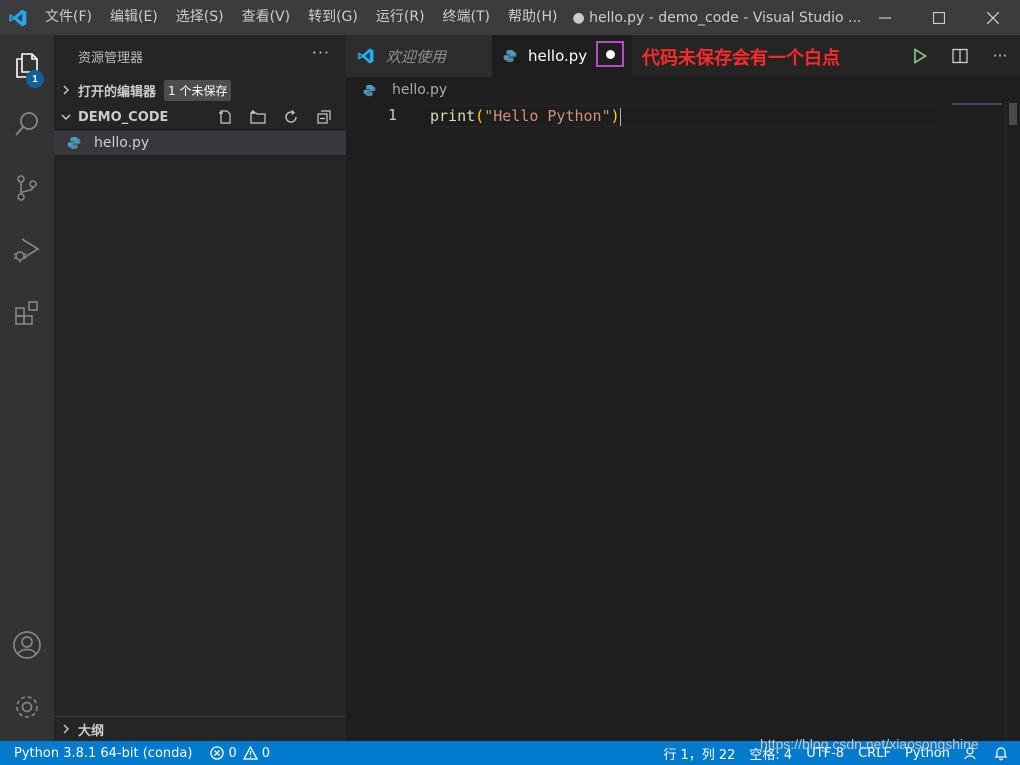 The image size is (1020, 765). Describe the element at coordinates (1012, 422) in the screenshot. I see `vertical-scrollbar` at that location.